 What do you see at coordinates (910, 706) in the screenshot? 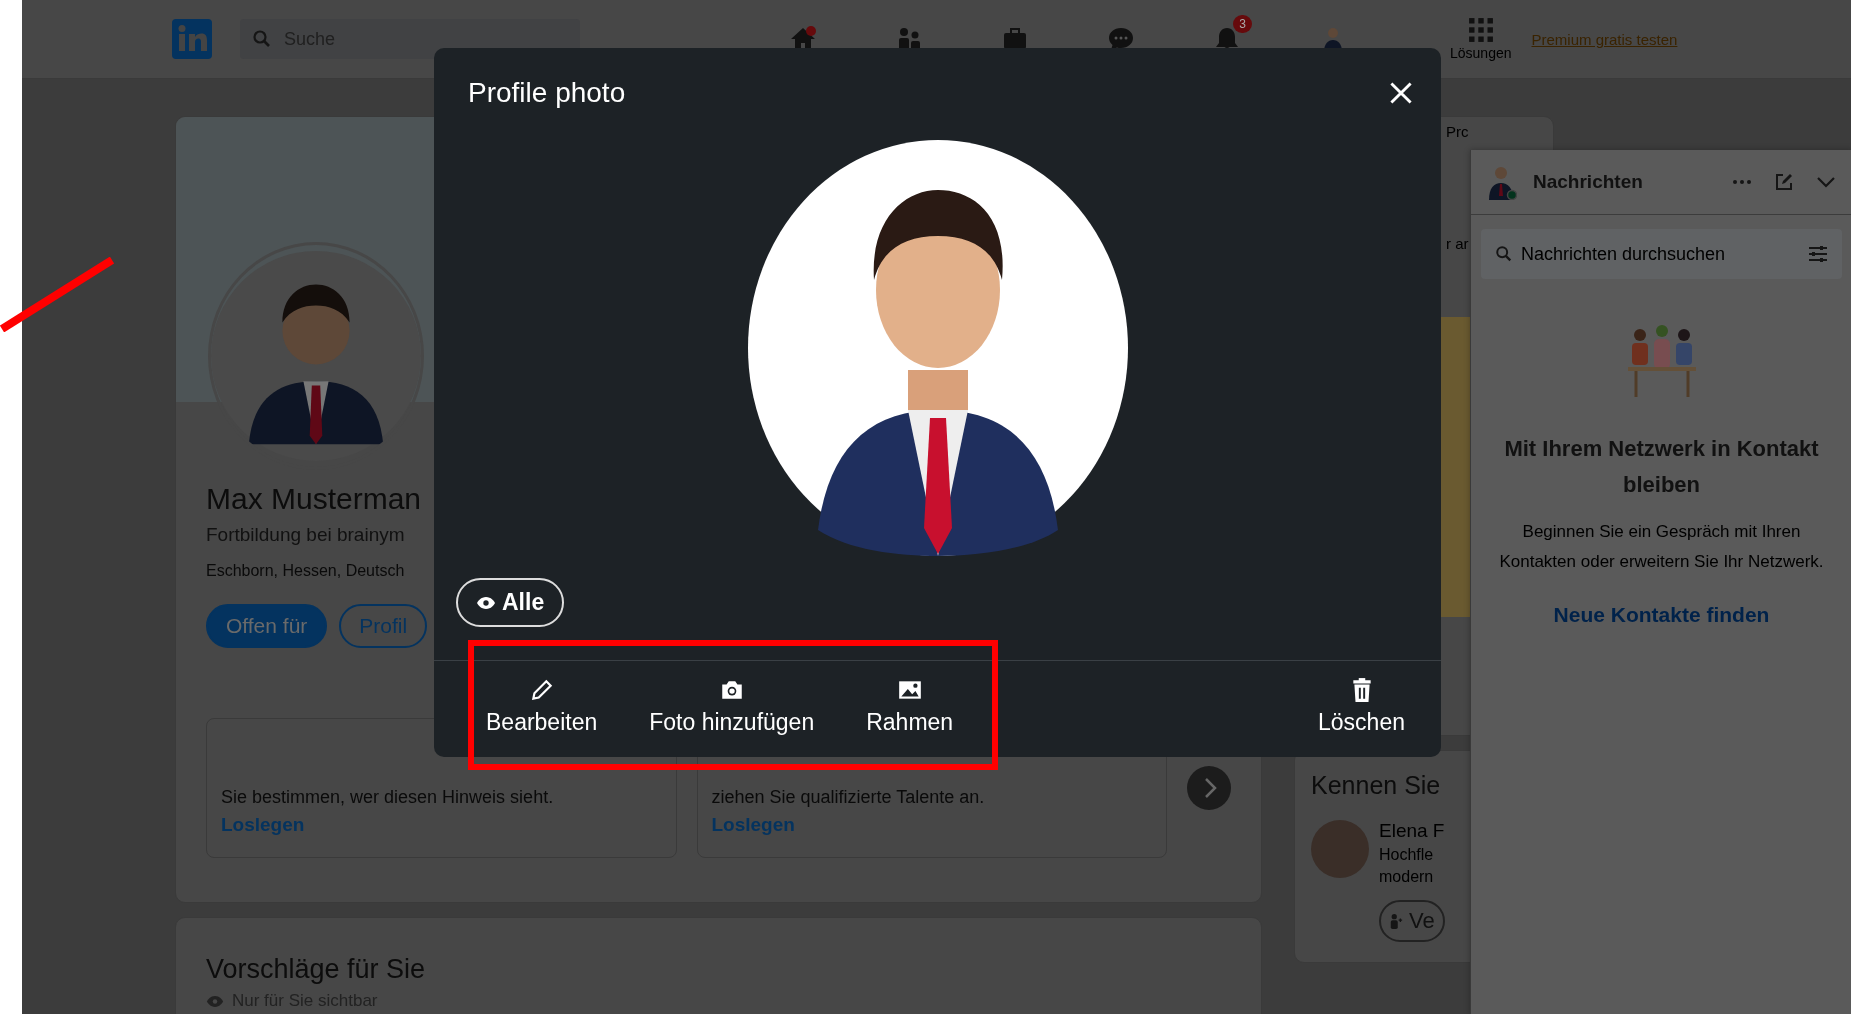
I see `frame-button: Rahmen` at bounding box center [910, 706].